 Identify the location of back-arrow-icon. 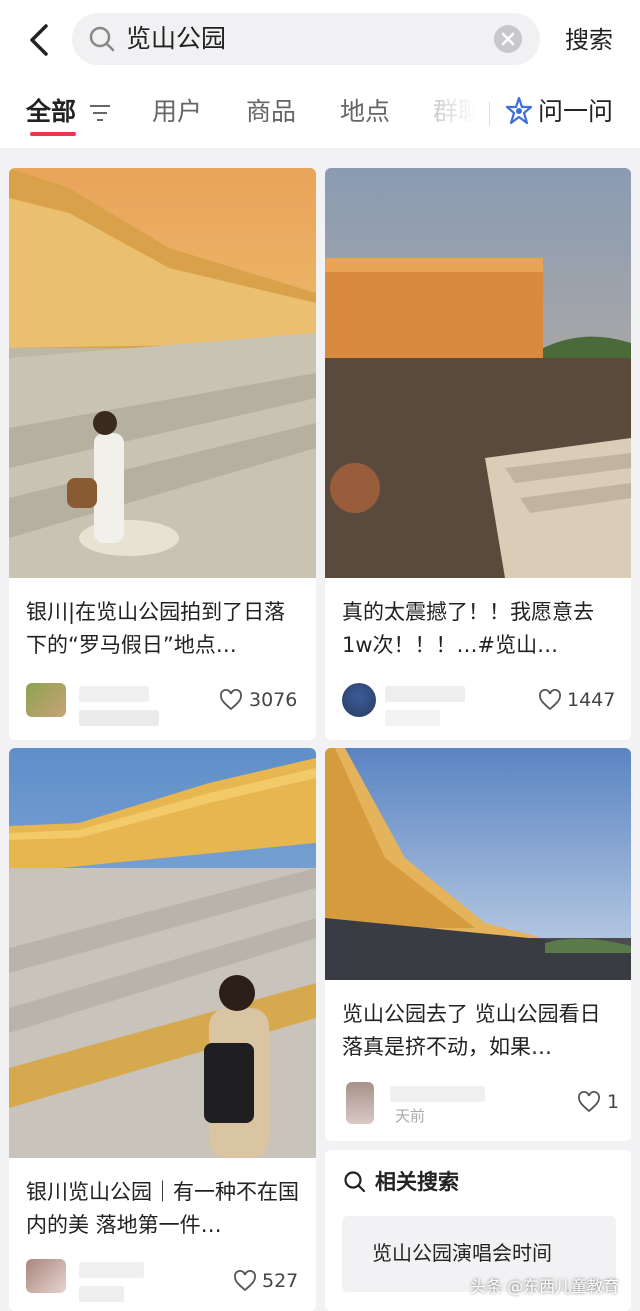
(40, 40).